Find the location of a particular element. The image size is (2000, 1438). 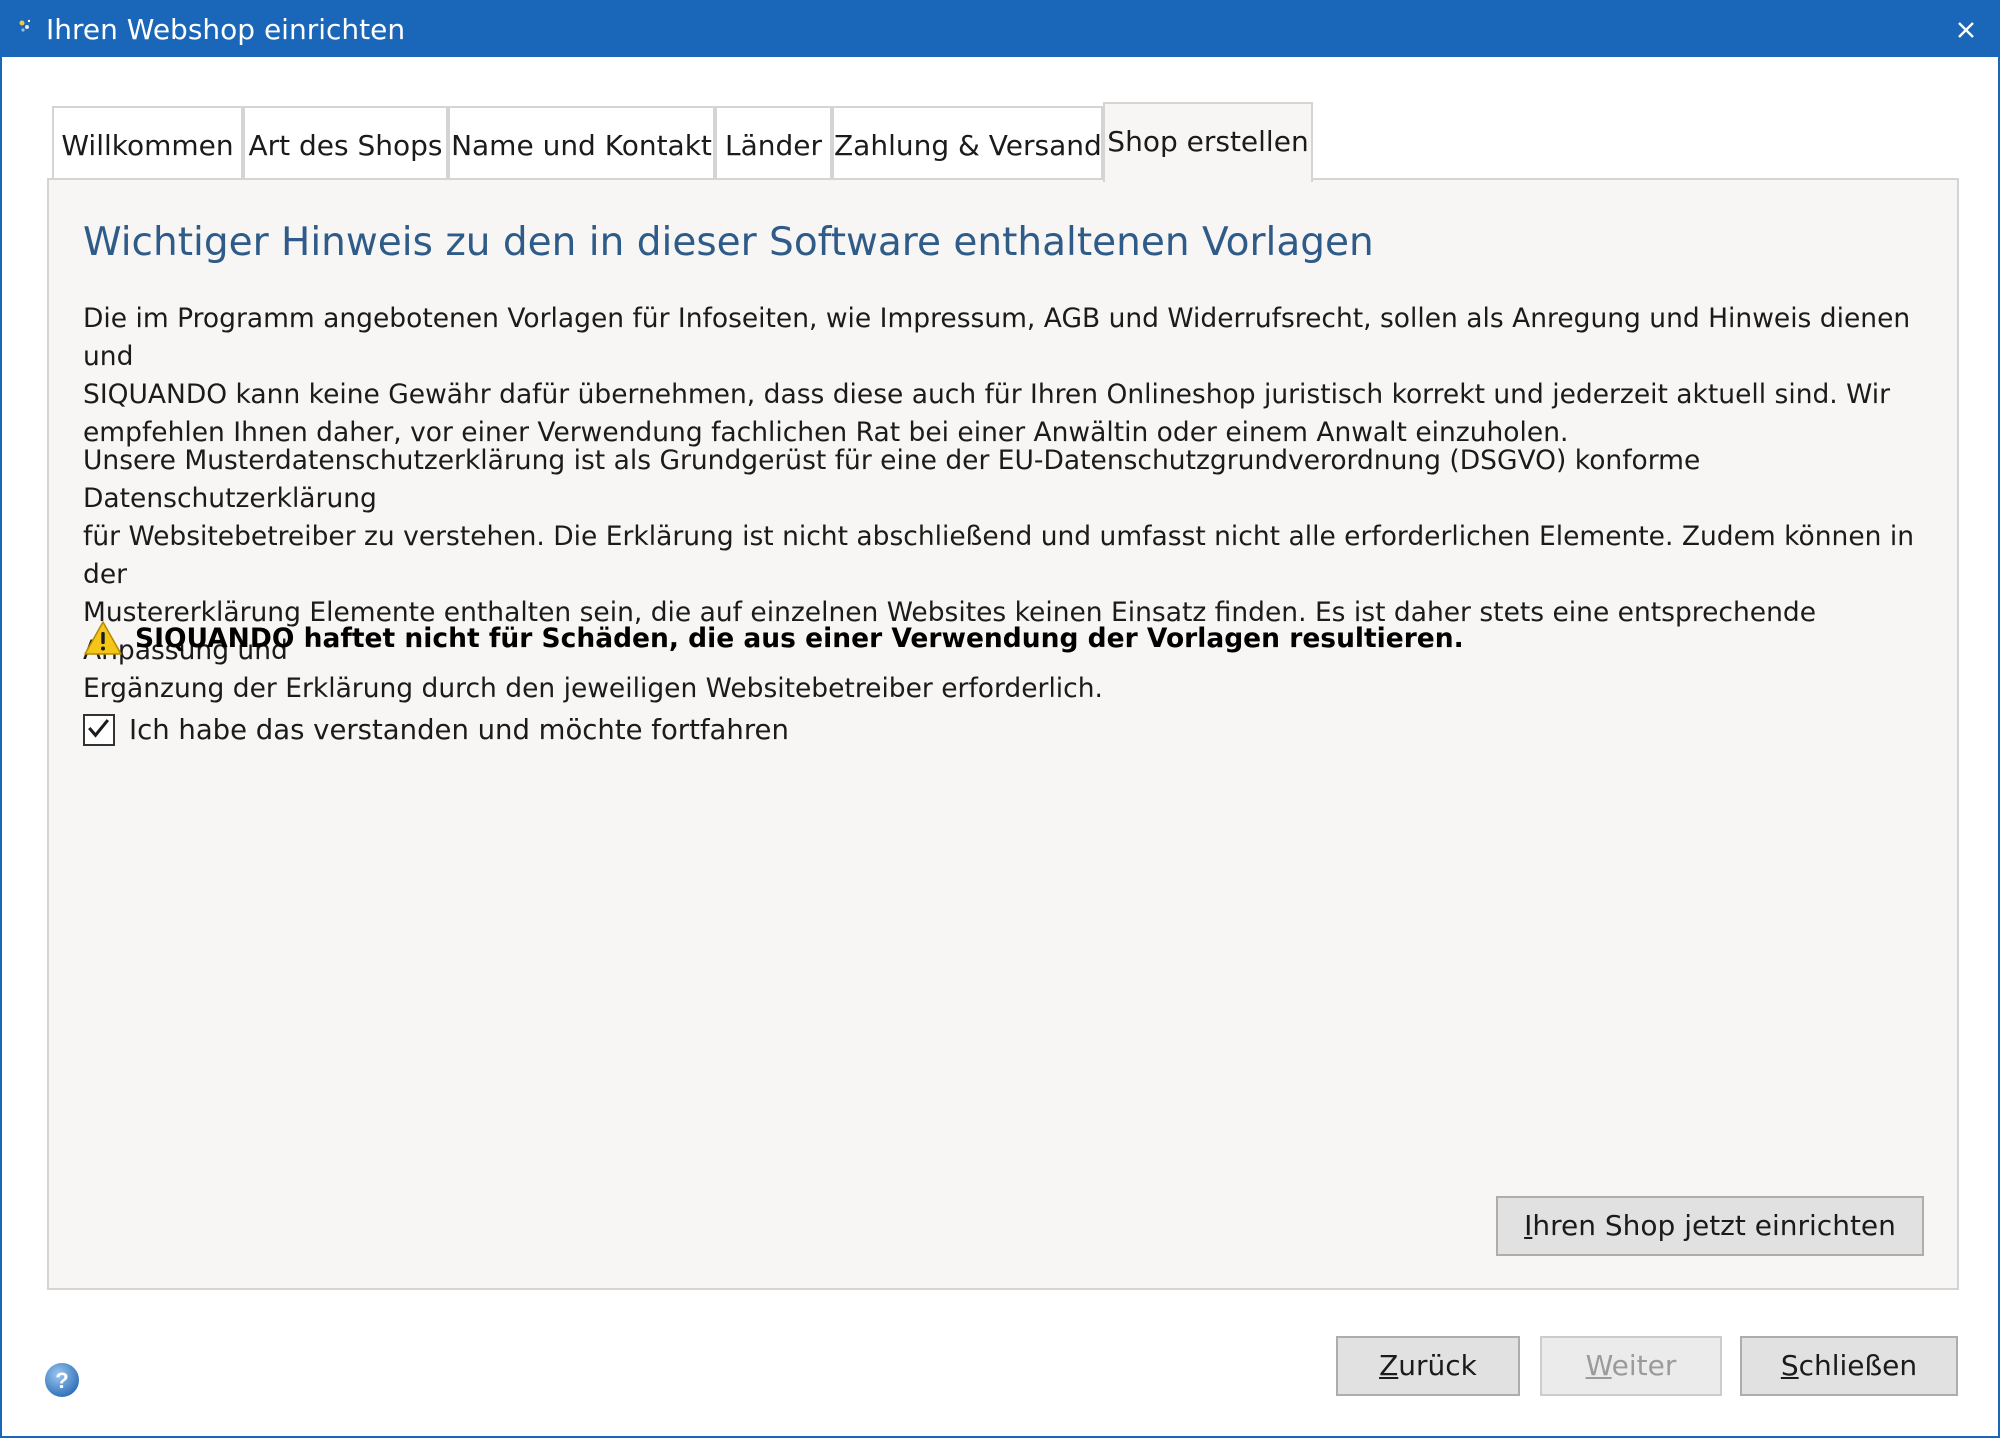

checkmark-icon is located at coordinates (99, 728).